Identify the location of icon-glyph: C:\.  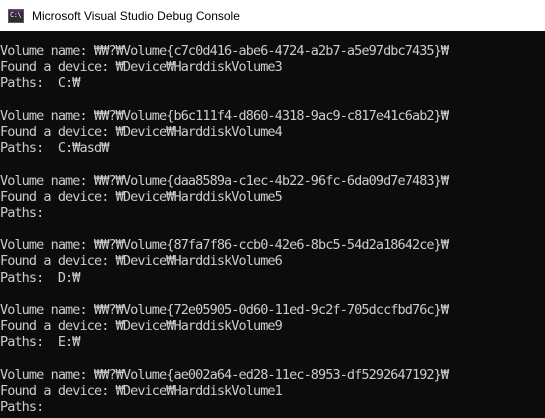
(16, 14).